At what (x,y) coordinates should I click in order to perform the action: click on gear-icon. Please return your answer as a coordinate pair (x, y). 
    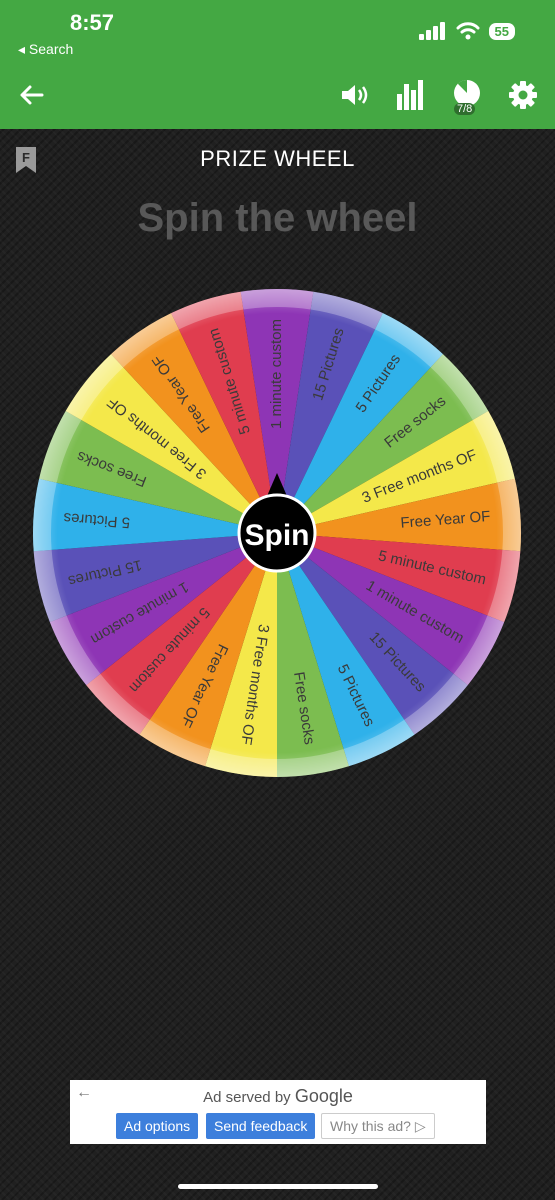
    Looking at the image, I should click on (523, 95).